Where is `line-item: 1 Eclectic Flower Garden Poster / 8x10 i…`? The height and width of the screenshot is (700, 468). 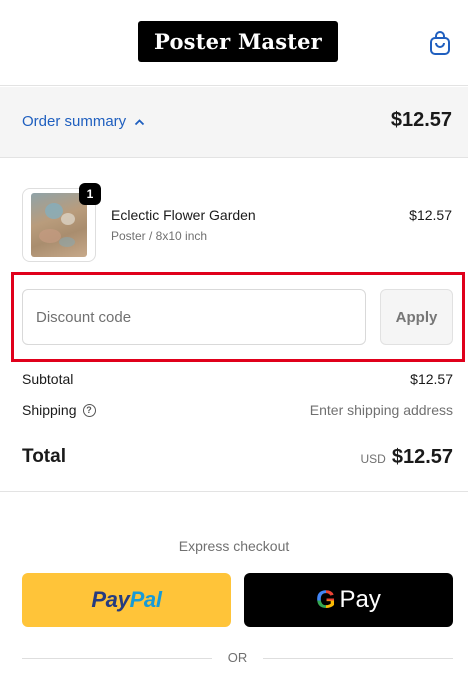
line-item: 1 Eclectic Flower Garden Poster / 8x10 i… is located at coordinates (237, 222).